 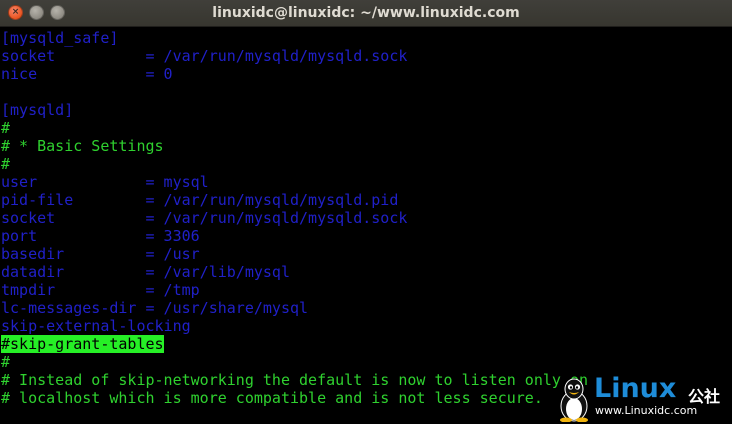 What do you see at coordinates (646, 410) in the screenshot?
I see `watermark-url: www.Linuxidc.com` at bounding box center [646, 410].